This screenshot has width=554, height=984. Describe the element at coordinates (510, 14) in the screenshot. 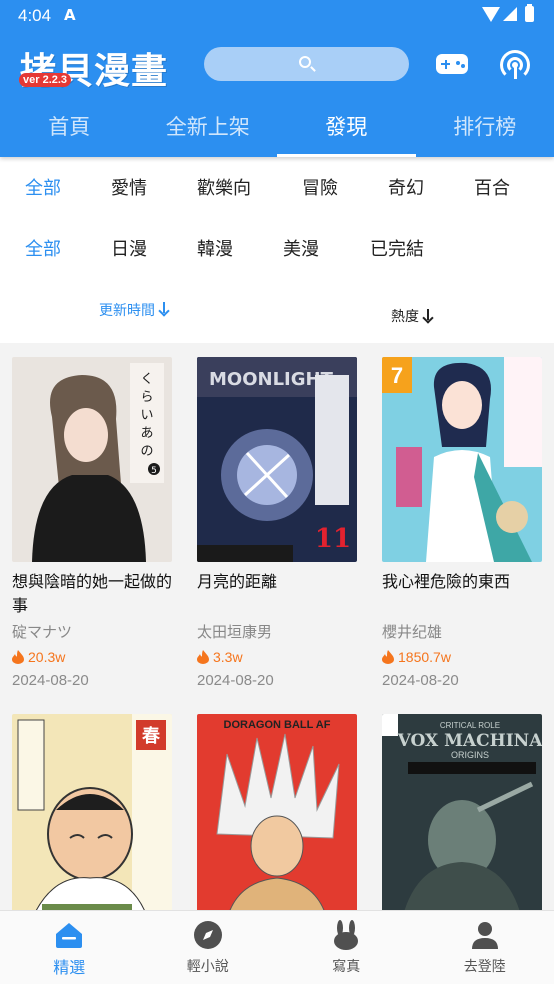

I see `signal-icon` at that location.